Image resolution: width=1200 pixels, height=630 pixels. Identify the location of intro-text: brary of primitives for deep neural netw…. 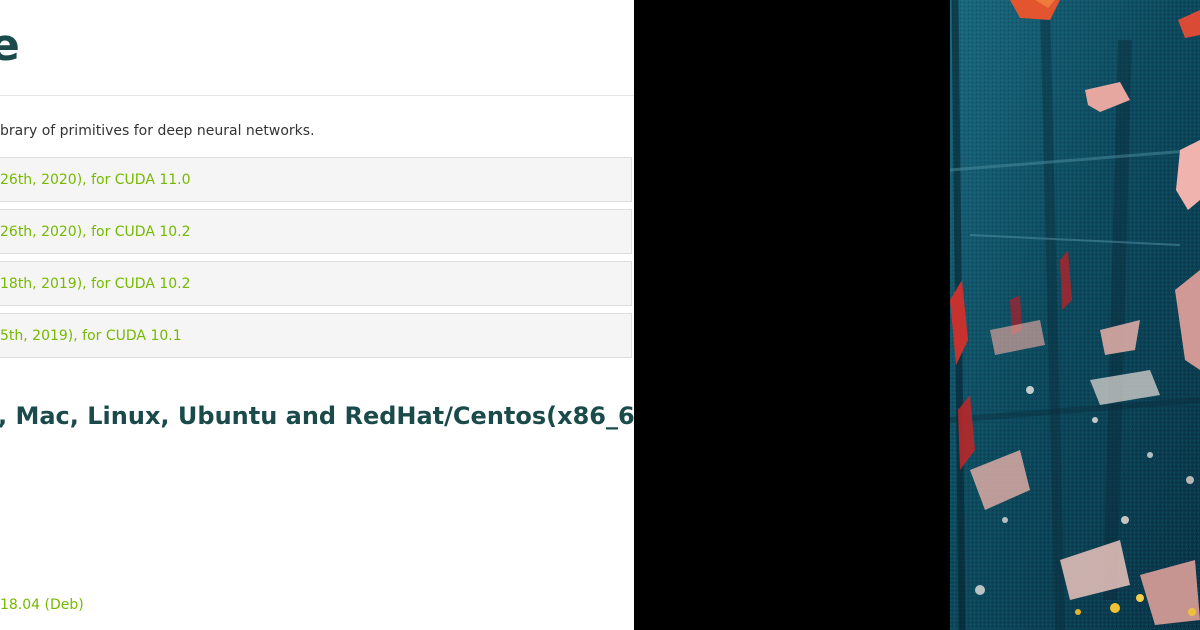
(157, 131).